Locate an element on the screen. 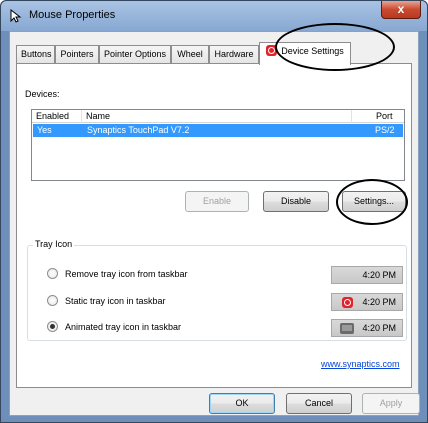 Image resolution: width=428 pixels, height=423 pixels. enable-button: Enable is located at coordinates (217, 201).